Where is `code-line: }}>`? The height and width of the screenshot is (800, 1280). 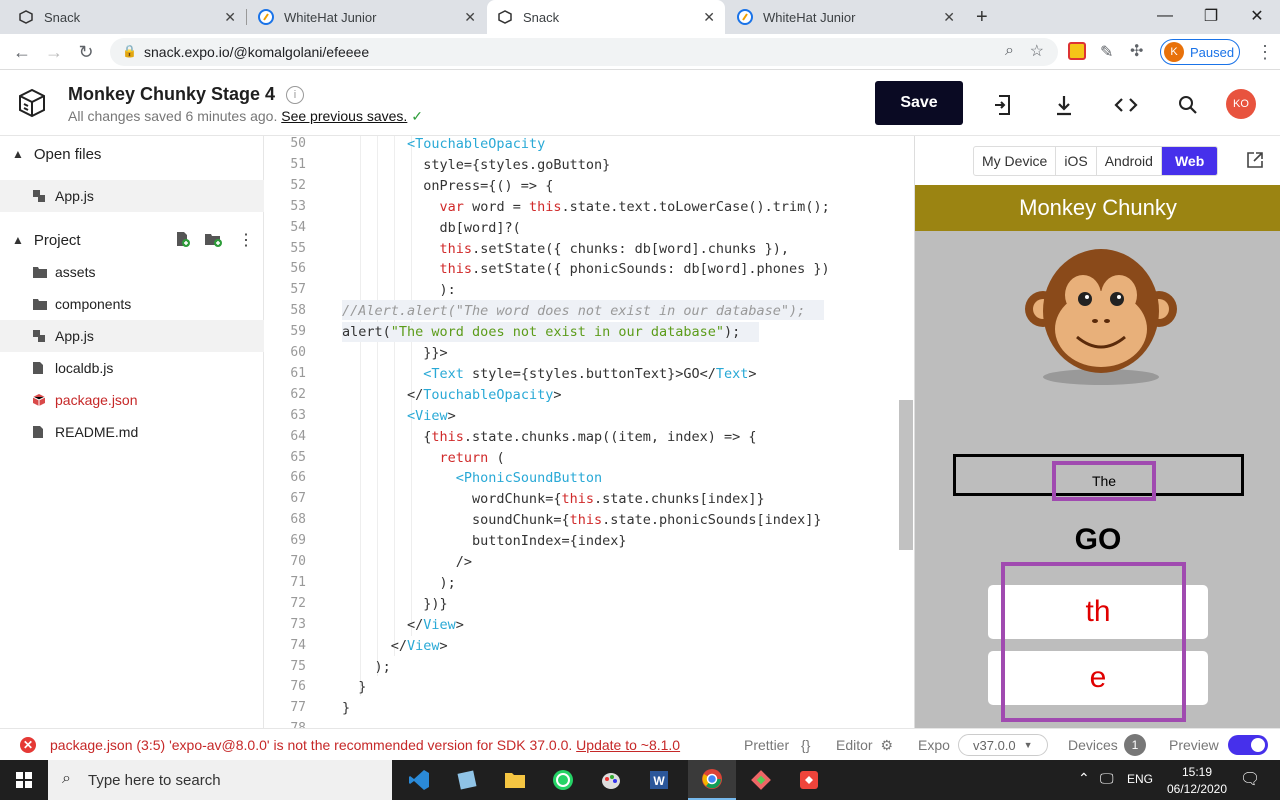
code-line: }}> is located at coordinates (394, 353).